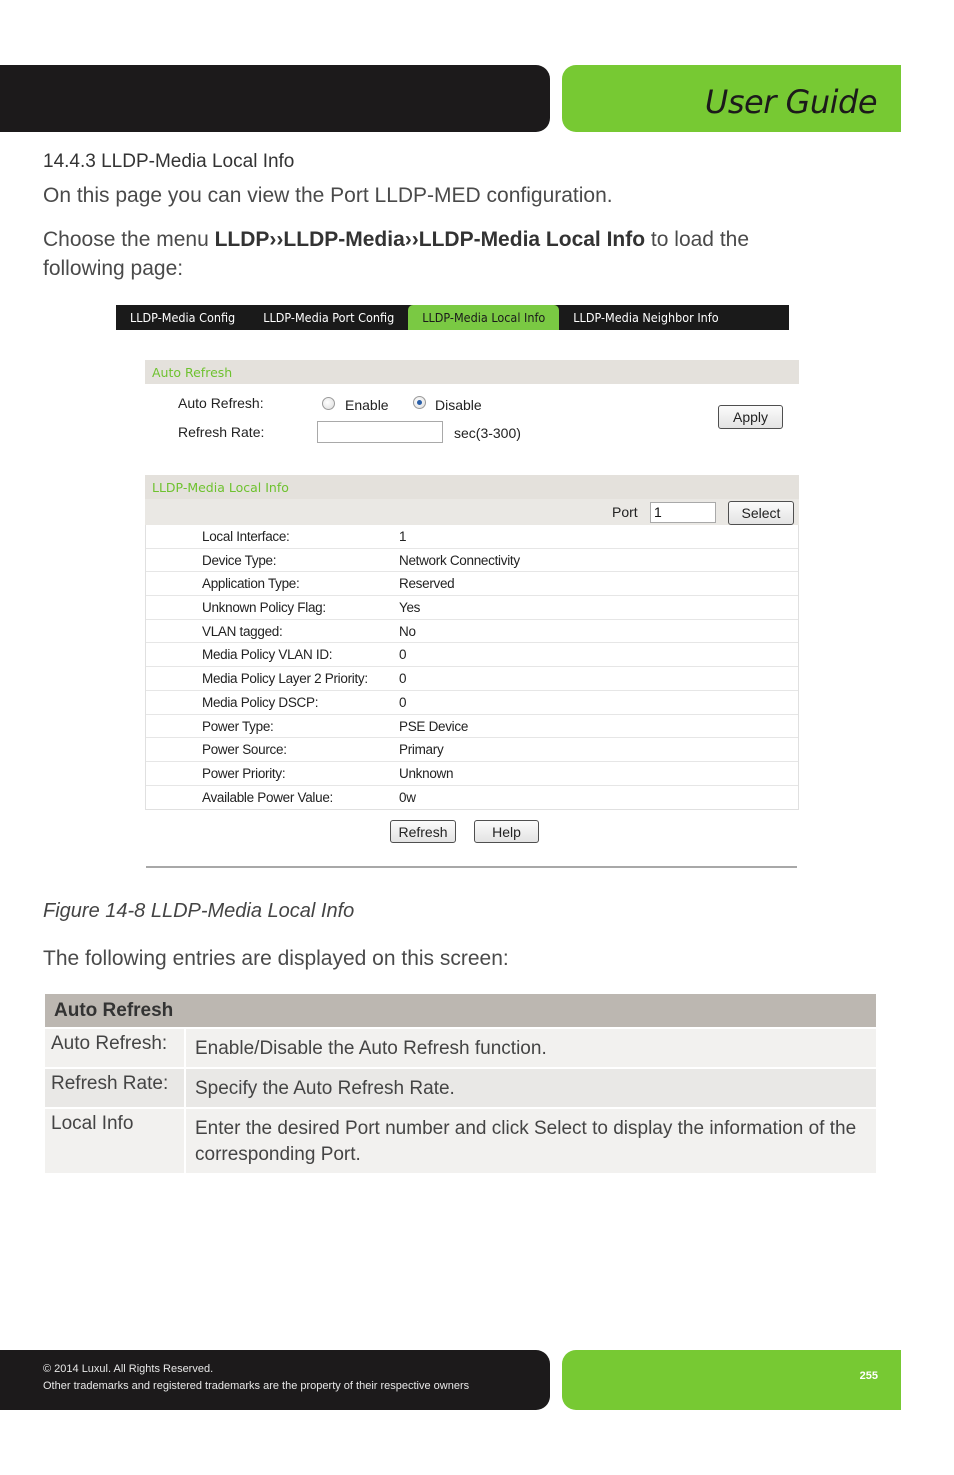  I want to click on info-key: Device Type:, so click(239, 560).